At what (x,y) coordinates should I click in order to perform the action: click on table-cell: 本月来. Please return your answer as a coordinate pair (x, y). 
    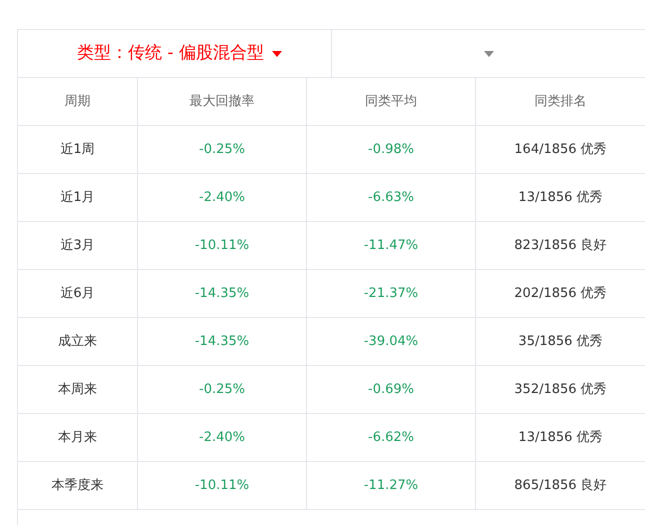
    Looking at the image, I should click on (78, 437).